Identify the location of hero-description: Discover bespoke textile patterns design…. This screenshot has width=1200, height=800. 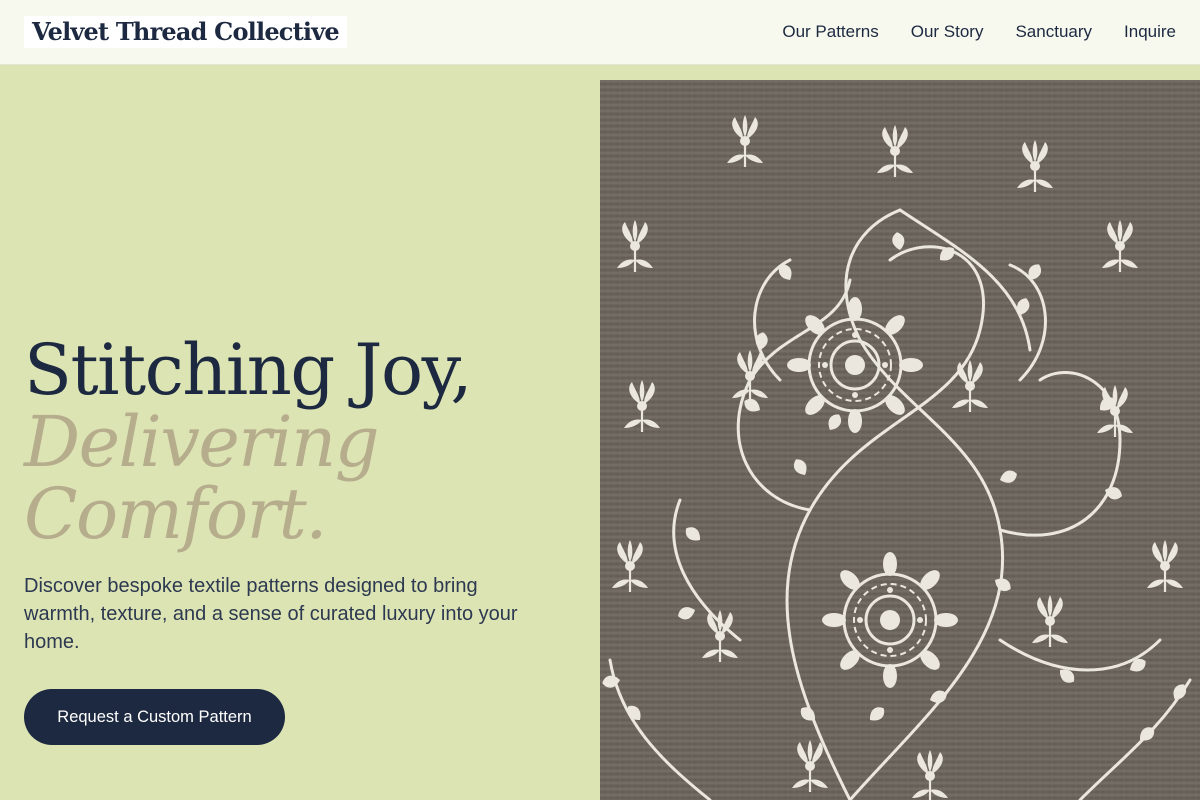
(271, 614).